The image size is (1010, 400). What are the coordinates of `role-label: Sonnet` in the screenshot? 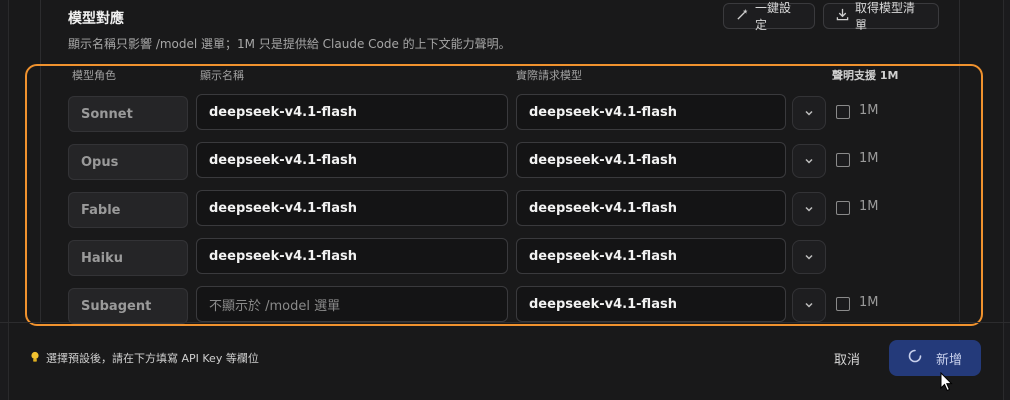 It's located at (128, 114).